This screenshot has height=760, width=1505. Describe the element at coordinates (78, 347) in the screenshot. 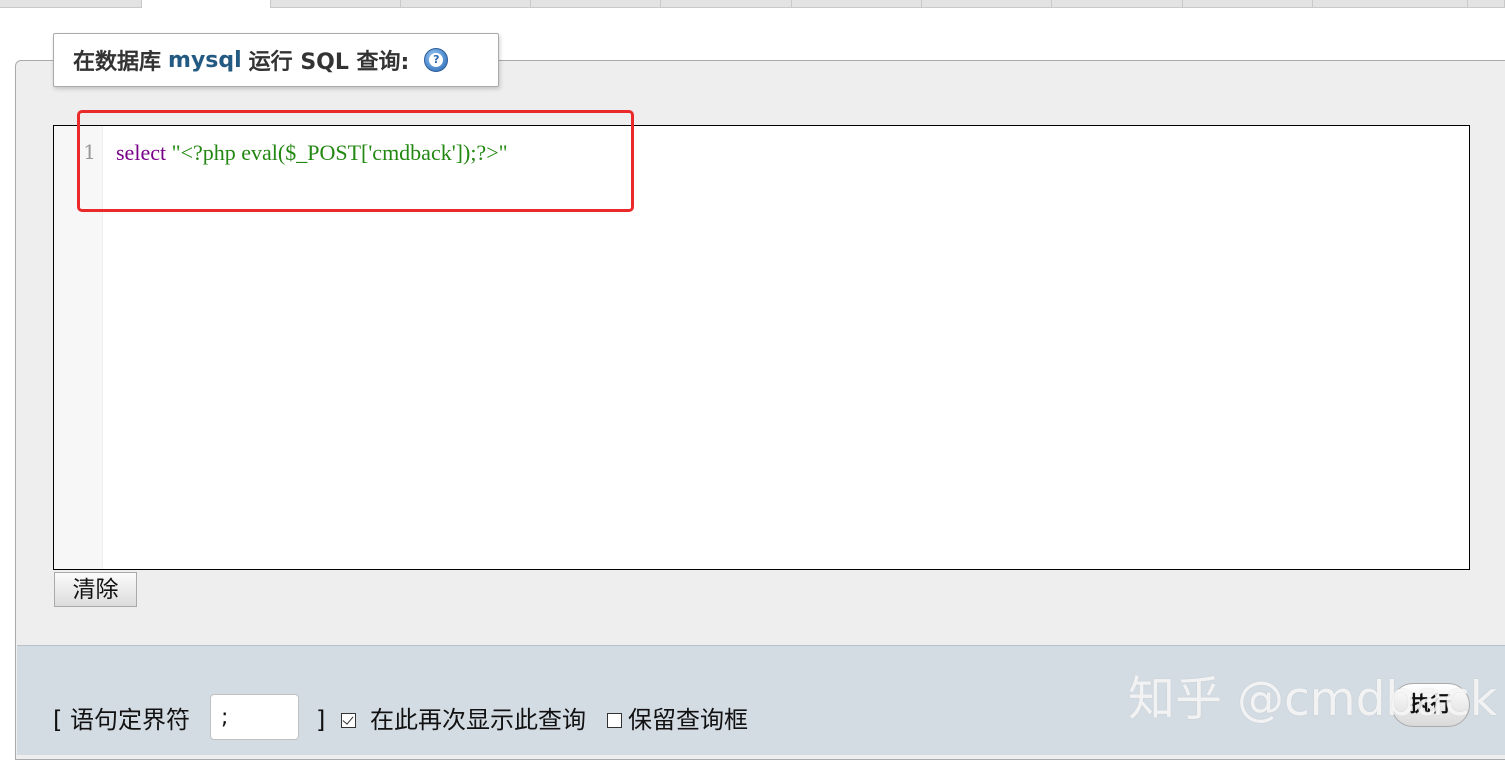

I see `line-number-gutter: 1` at that location.